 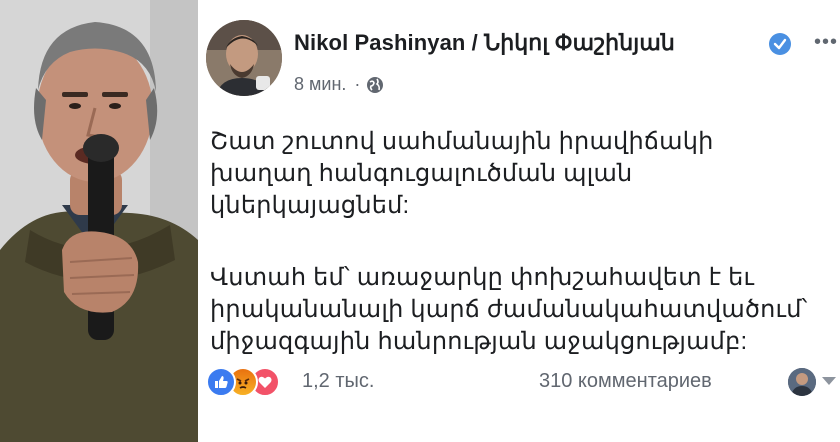 What do you see at coordinates (421, 173) in the screenshot?
I see `post-text-line: խաղաղ հանգուցալուծման պլան` at bounding box center [421, 173].